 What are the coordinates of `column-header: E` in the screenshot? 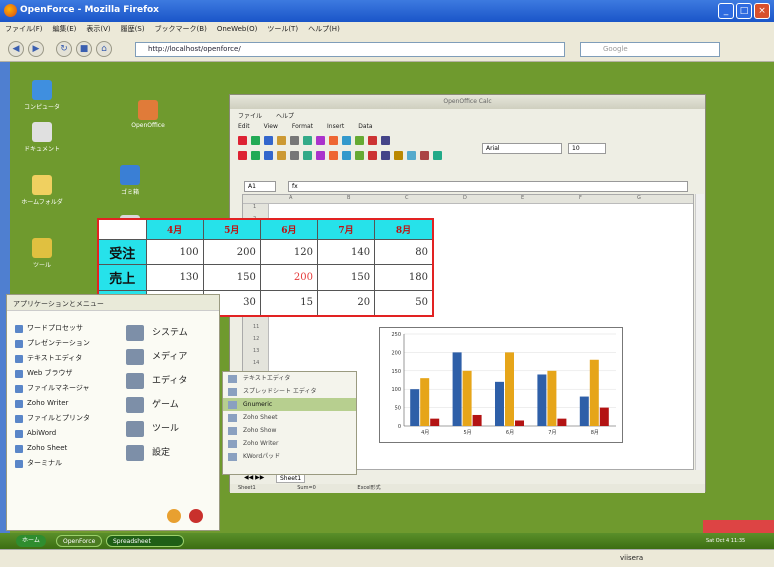 It's located at (522, 198).